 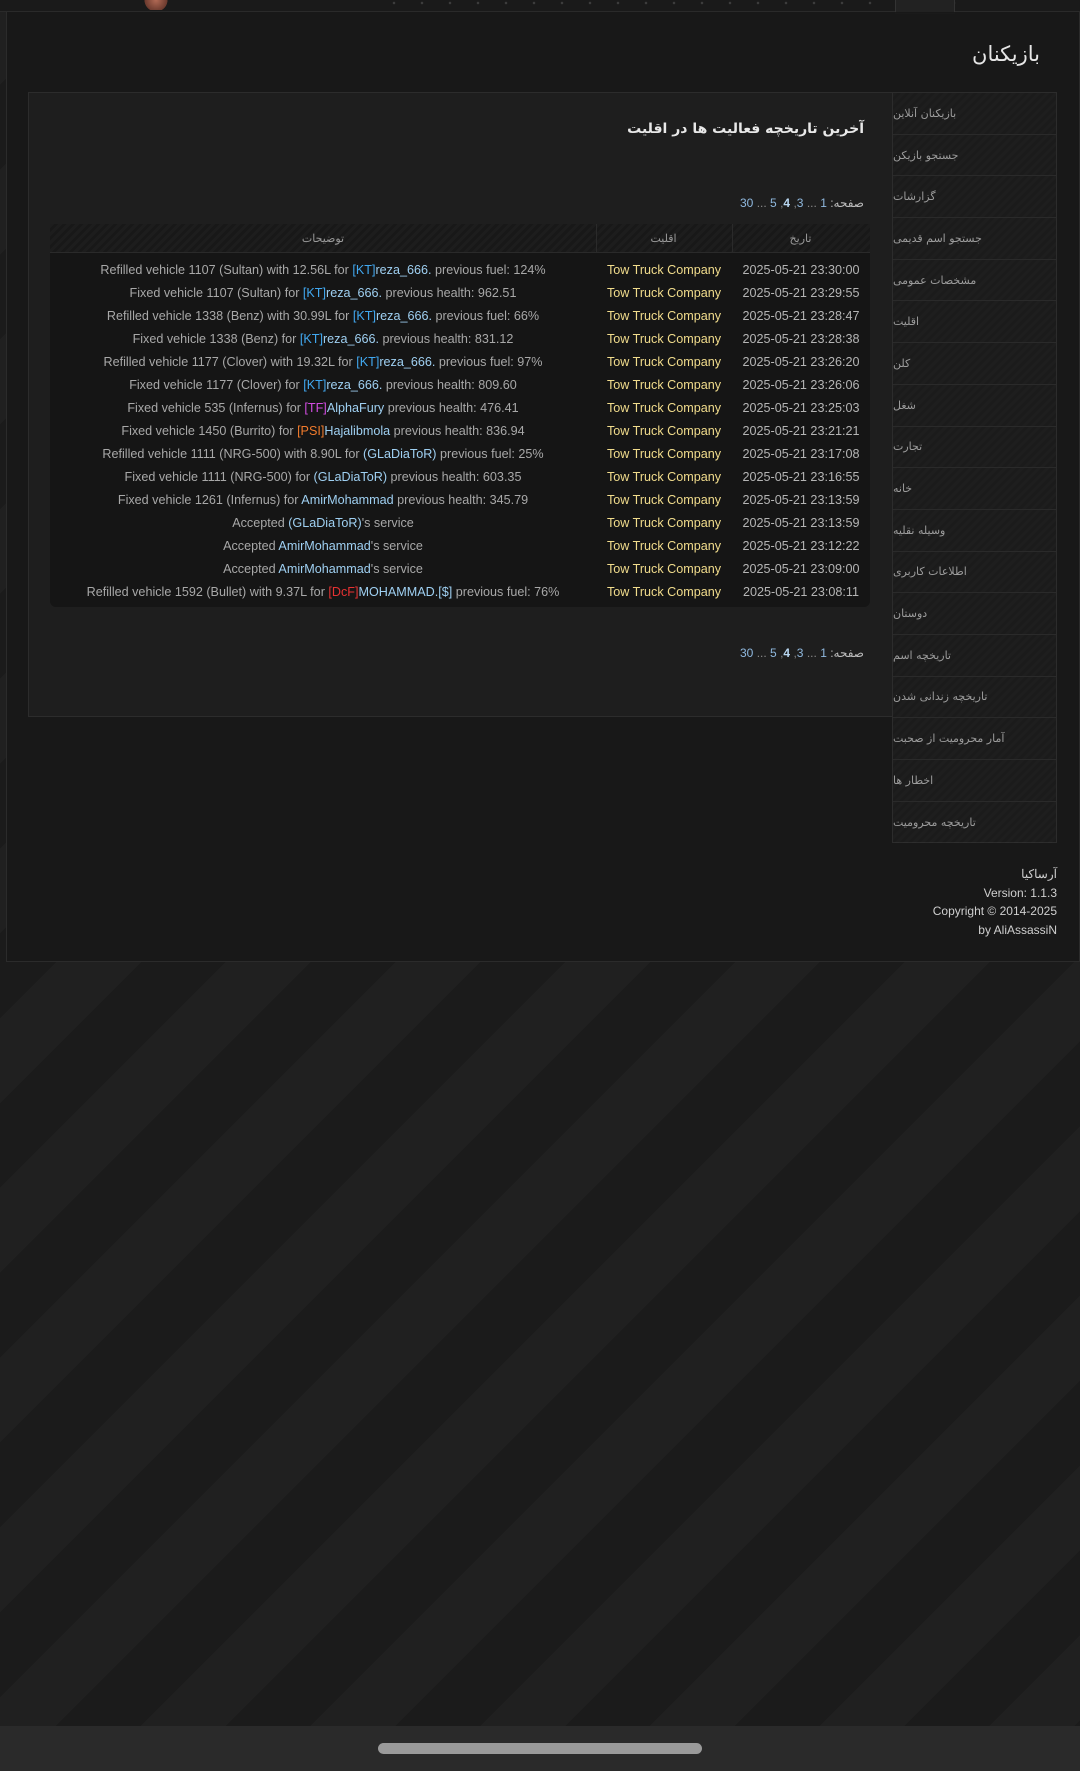 I want to click on sidebar-item: اطلاعات کاربری, so click(x=974, y=572).